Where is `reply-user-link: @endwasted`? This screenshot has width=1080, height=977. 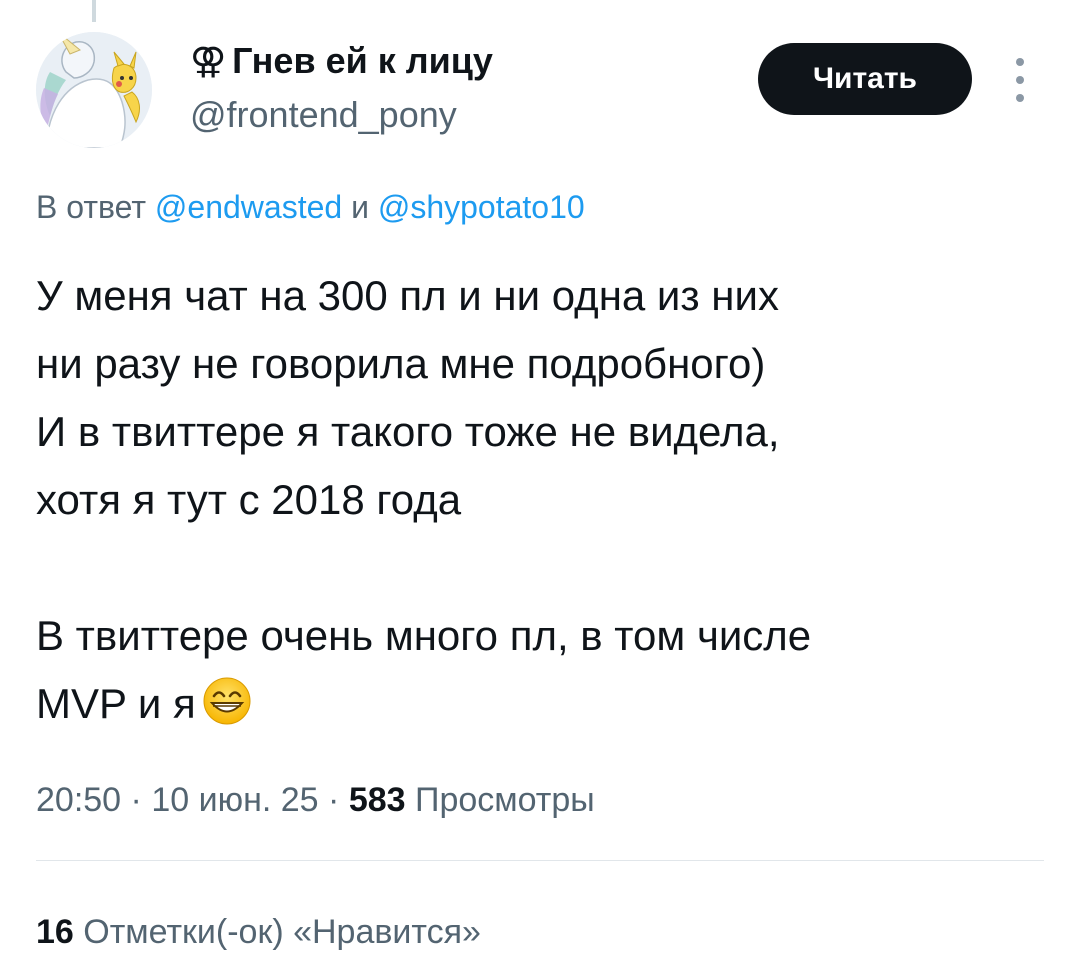 reply-user-link: @endwasted is located at coordinates (248, 207).